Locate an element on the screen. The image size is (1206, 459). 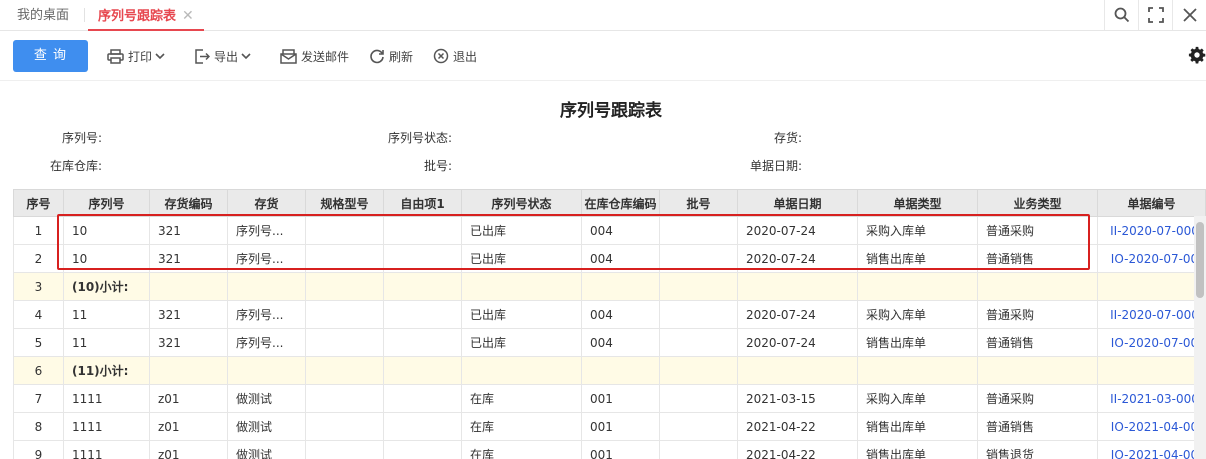
cell-no: 8 is located at coordinates (38, 426).